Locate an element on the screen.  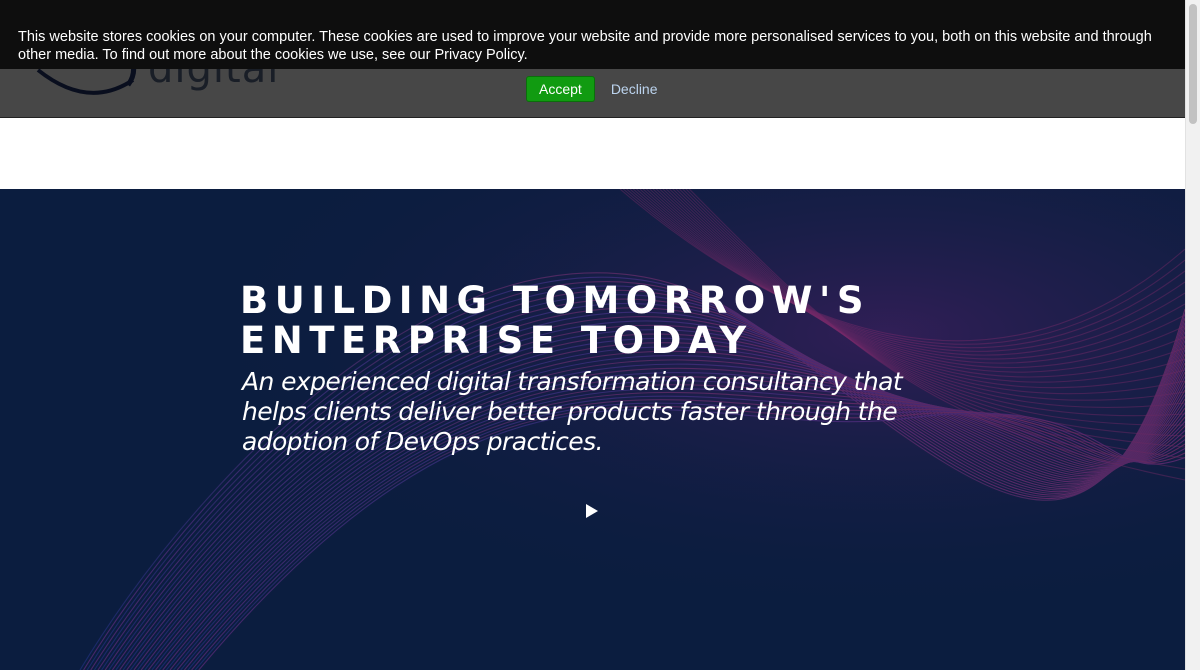
hero-title-line-2: ENTERPRISE TODAY is located at coordinates (496, 340).